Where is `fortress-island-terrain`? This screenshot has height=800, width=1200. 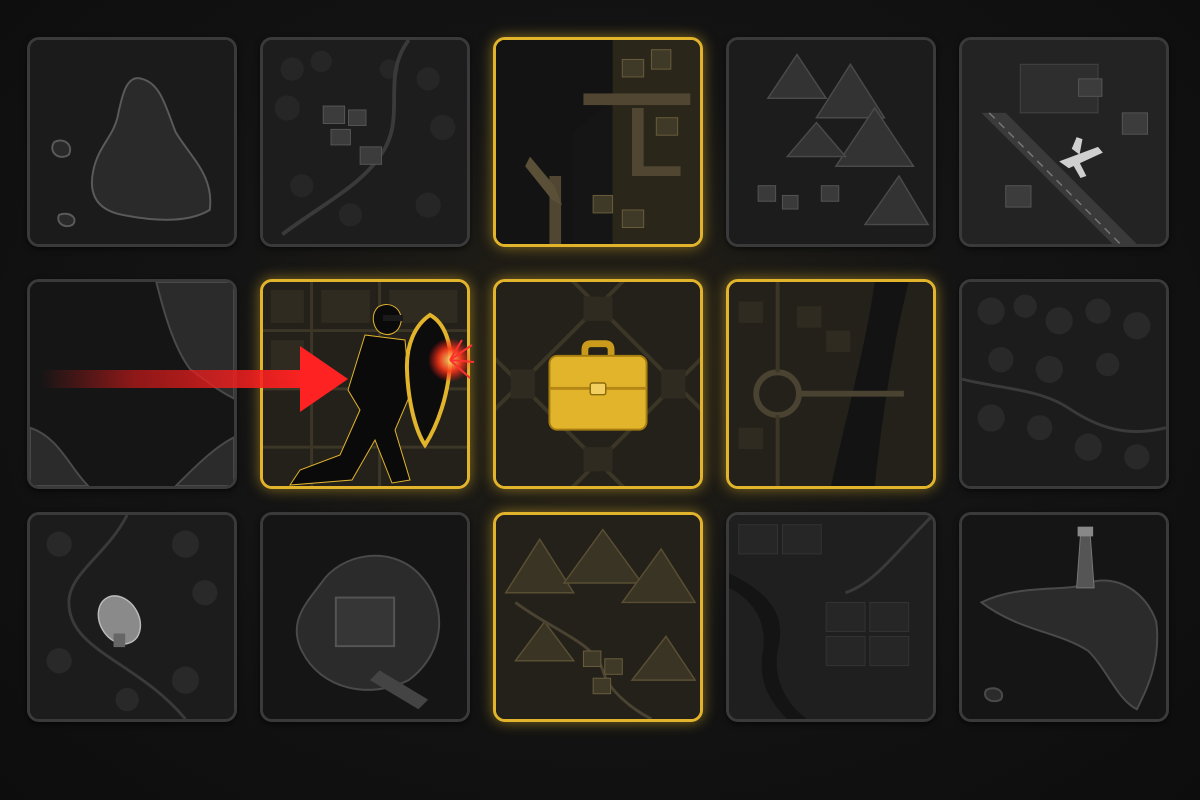
fortress-island-terrain is located at coordinates (365, 617).